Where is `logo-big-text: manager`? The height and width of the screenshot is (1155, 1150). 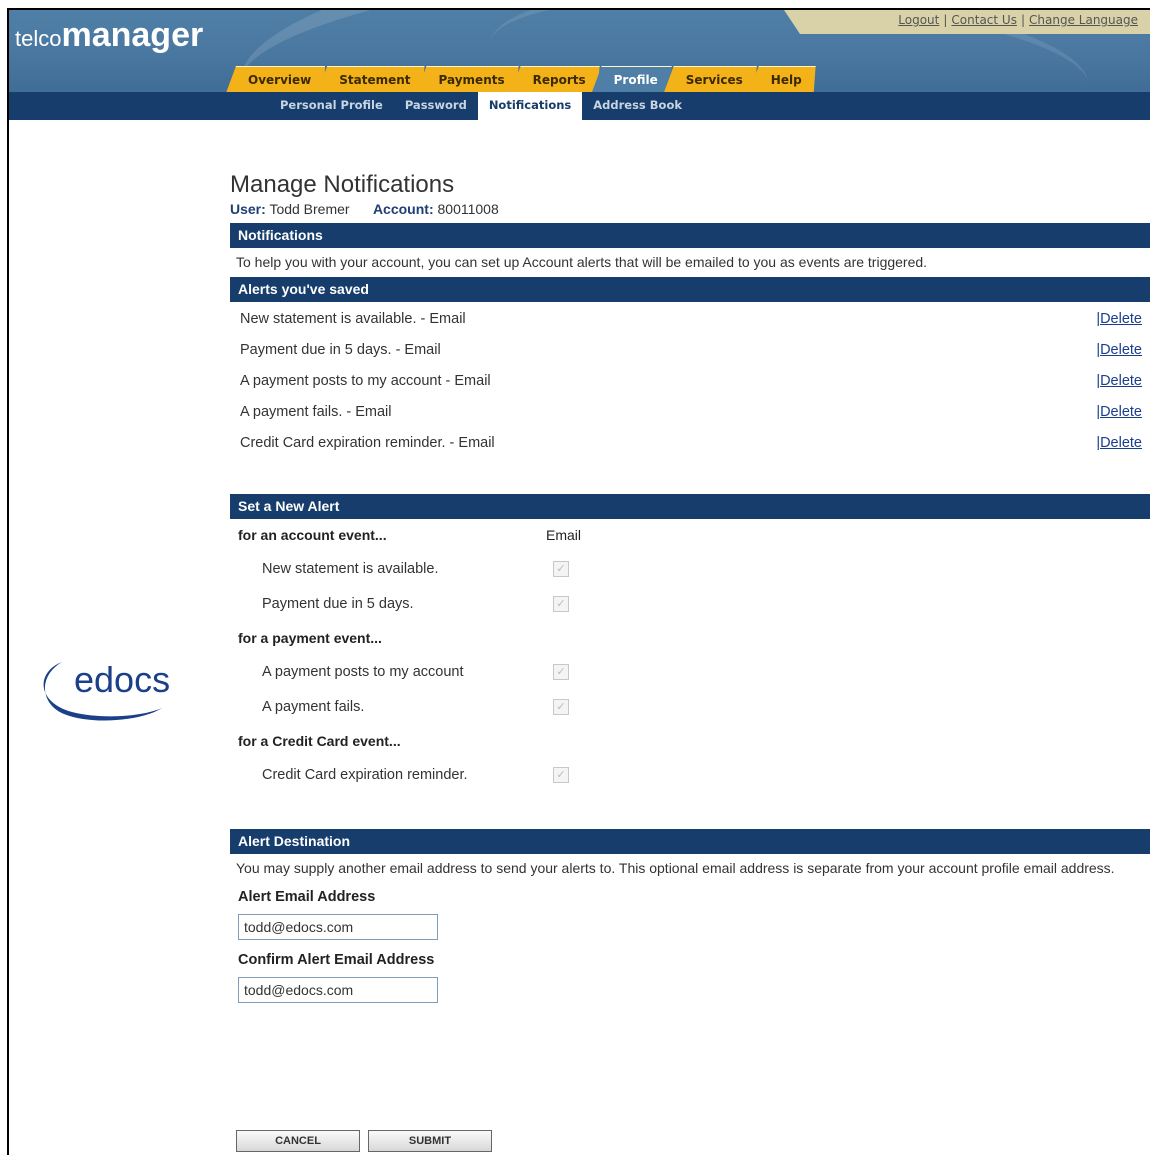 logo-big-text: manager is located at coordinates (132, 35).